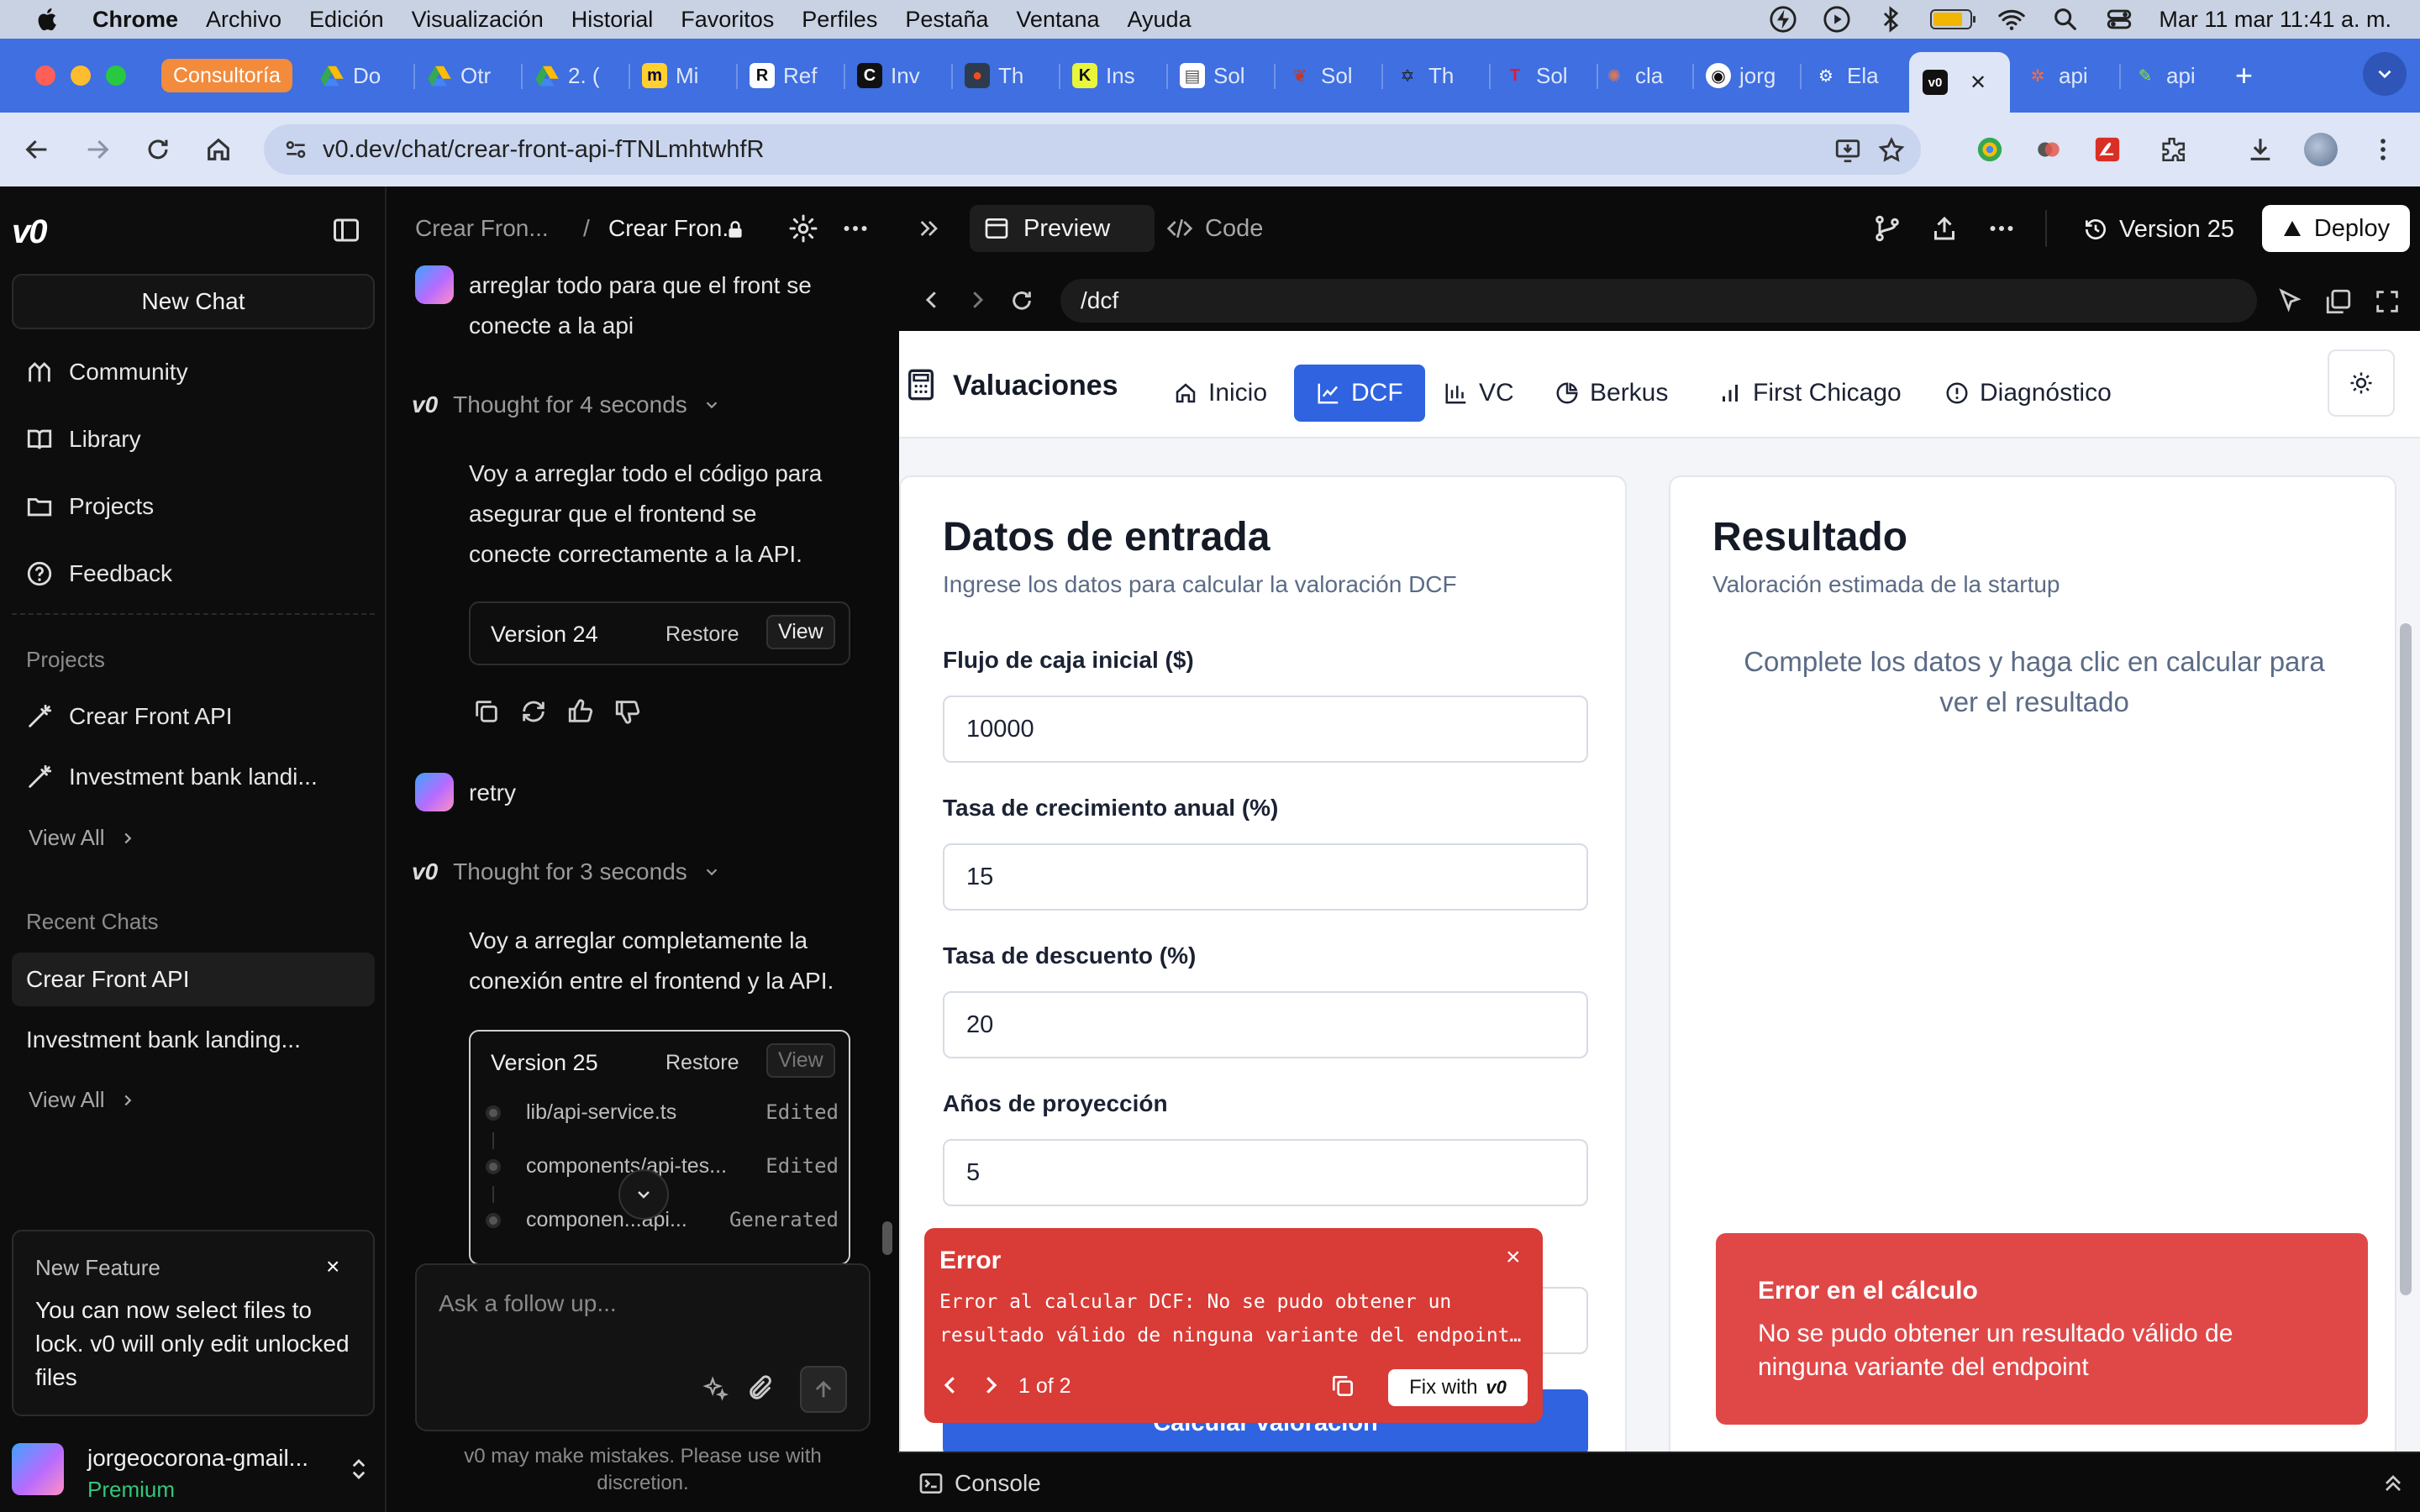 This screenshot has height=1512, width=2420. I want to click on home-button, so click(218, 149).